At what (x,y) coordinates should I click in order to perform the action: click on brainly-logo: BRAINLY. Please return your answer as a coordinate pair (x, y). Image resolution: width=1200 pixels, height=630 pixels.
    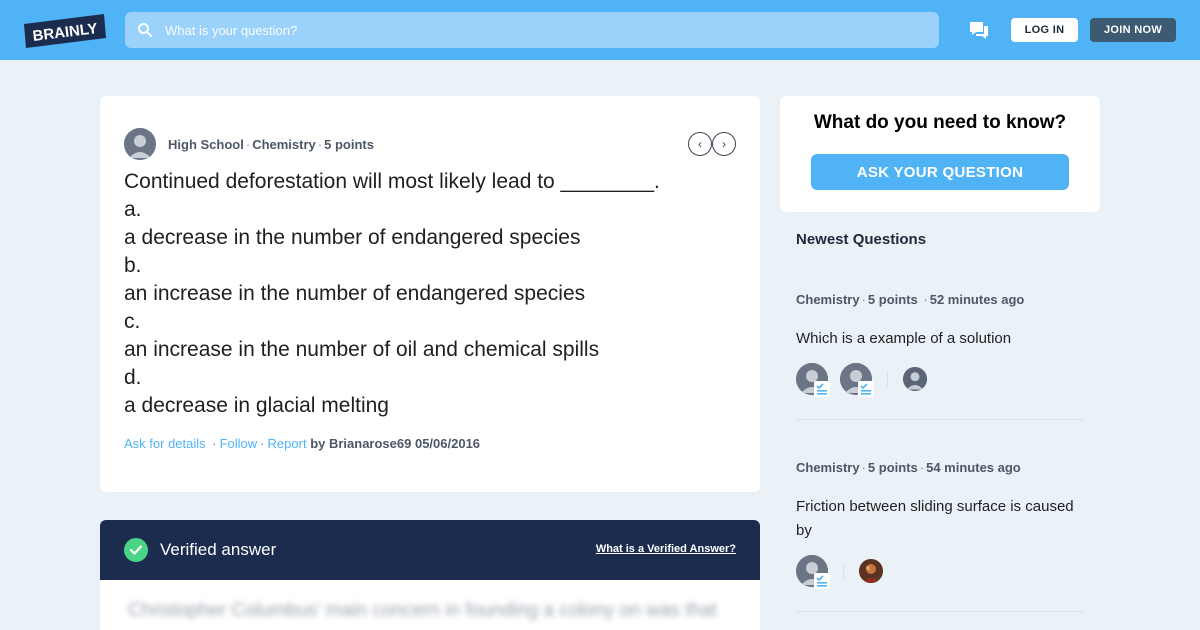
    Looking at the image, I should click on (65, 31).